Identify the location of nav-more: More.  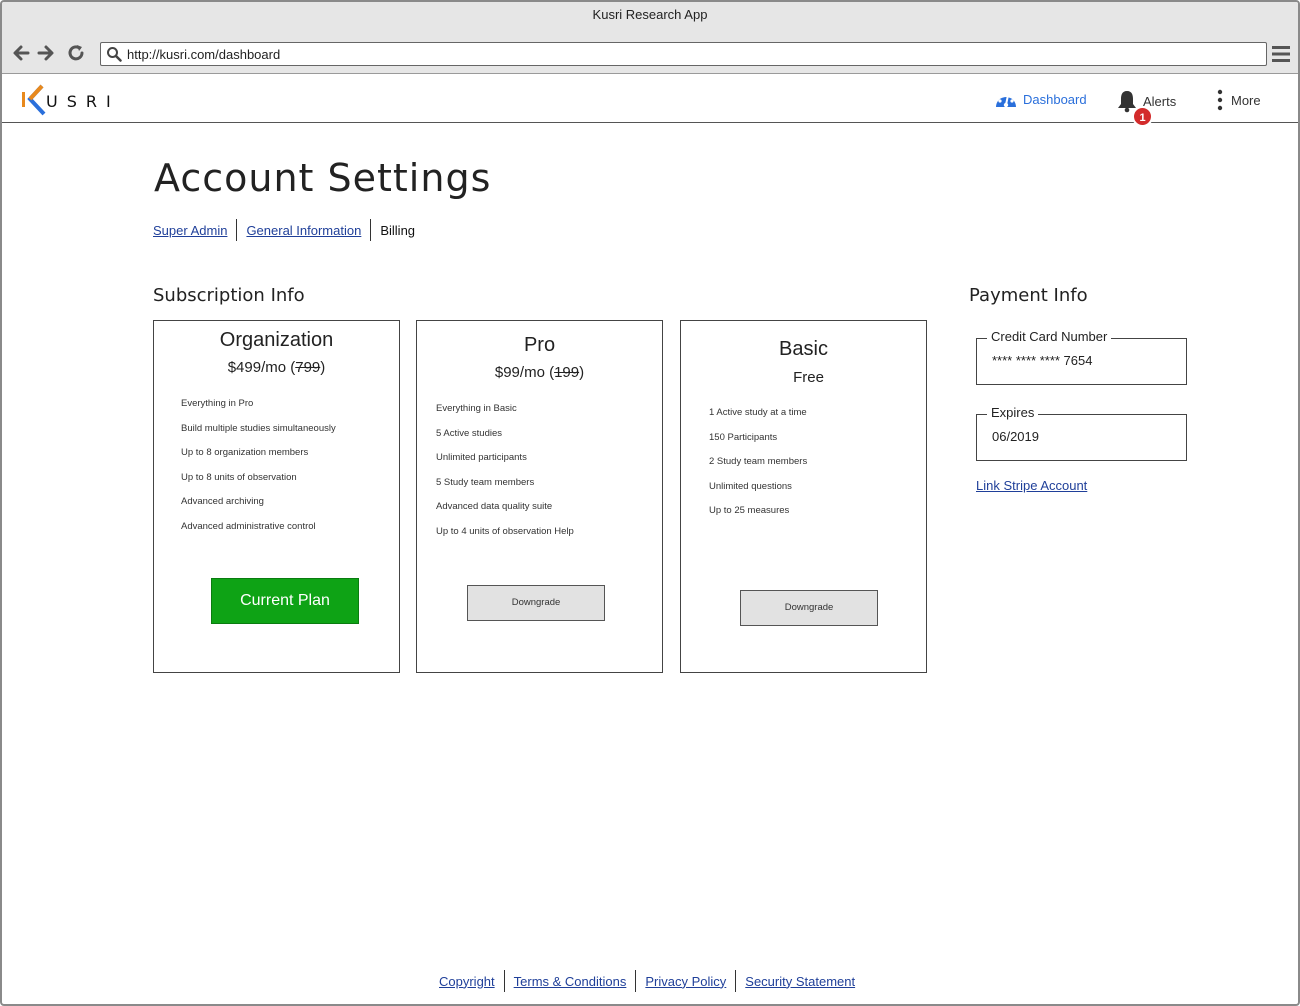
(1237, 100).